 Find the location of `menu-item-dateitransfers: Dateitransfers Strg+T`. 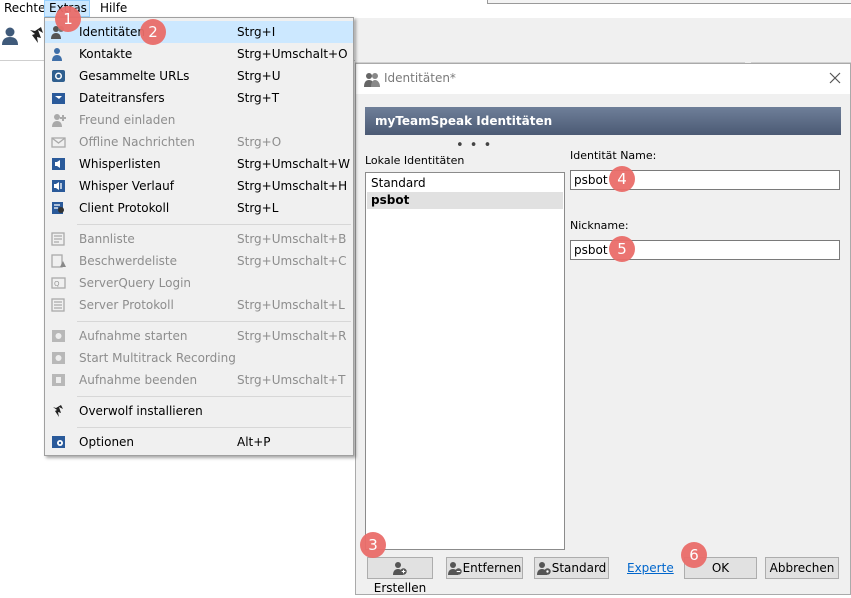

menu-item-dateitransfers: Dateitransfers Strg+T is located at coordinates (199, 98).